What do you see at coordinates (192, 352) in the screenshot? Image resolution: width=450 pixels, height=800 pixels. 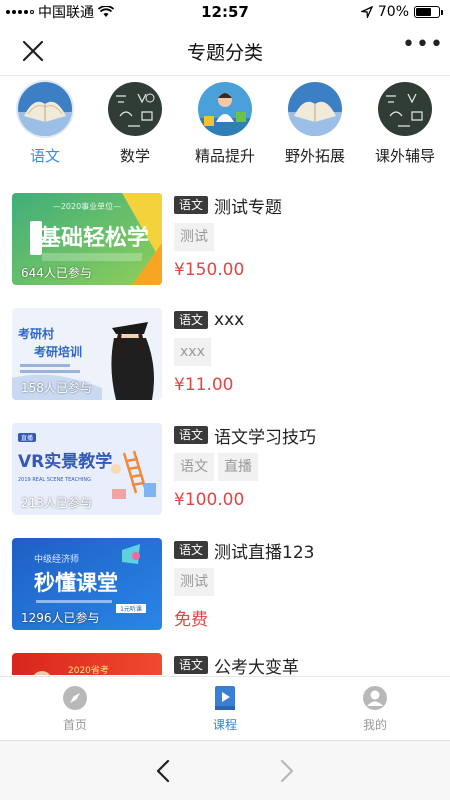 I see `course-chip: xxx` at bounding box center [192, 352].